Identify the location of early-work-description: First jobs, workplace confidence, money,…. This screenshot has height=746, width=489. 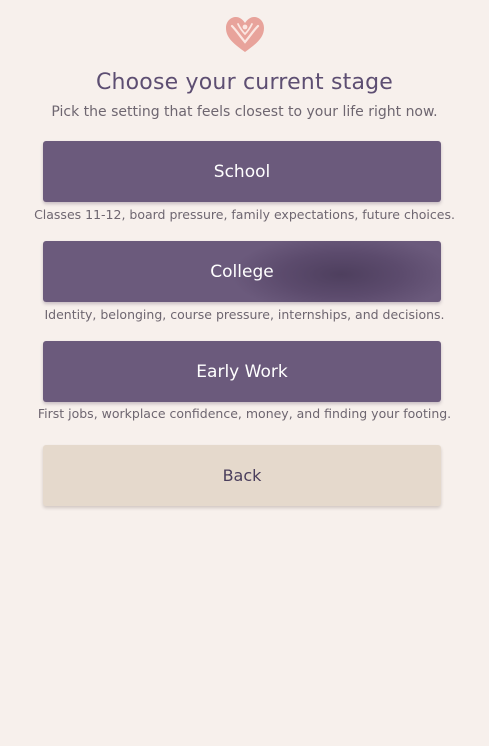
(244, 413).